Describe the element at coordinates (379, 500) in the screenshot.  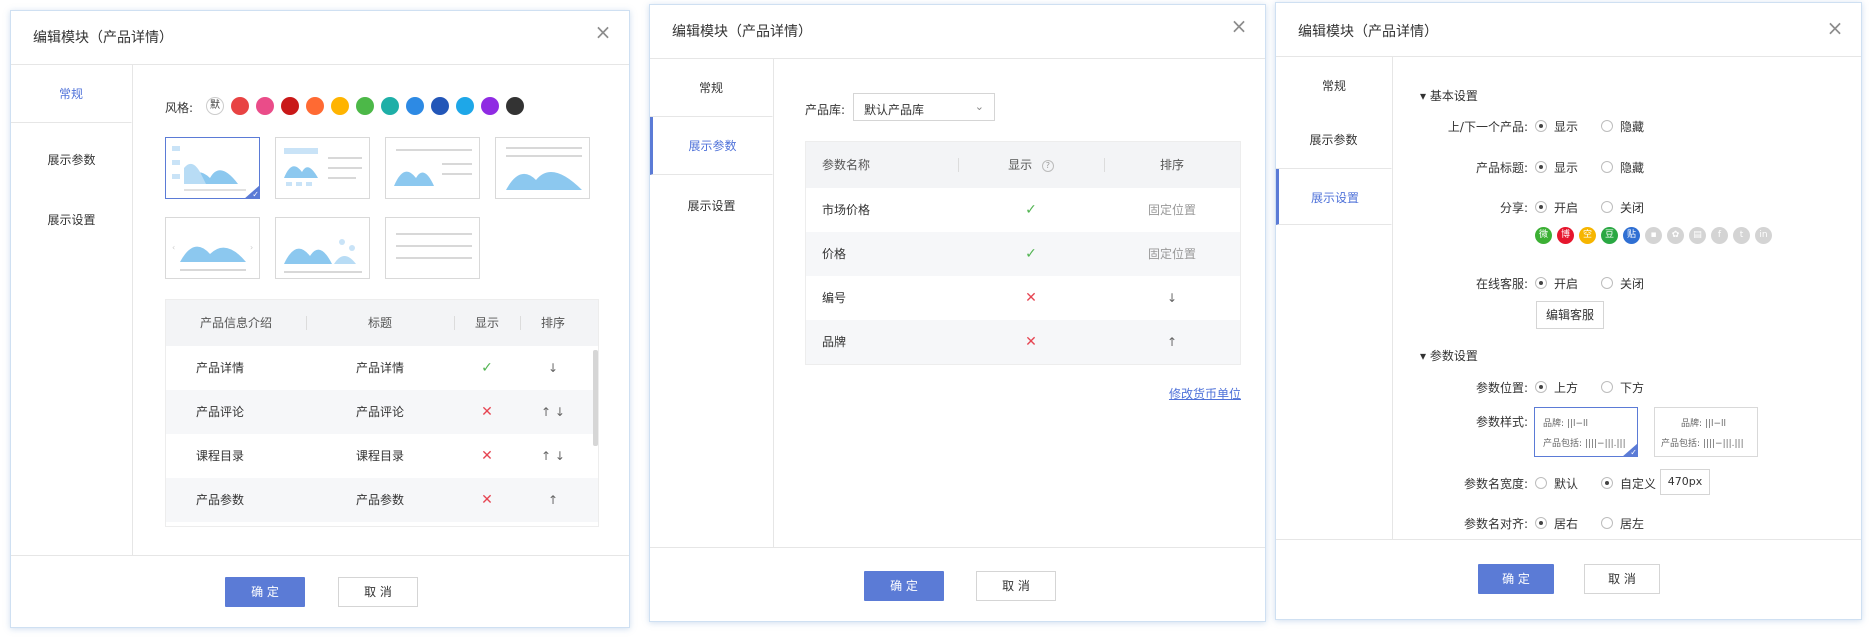
I see `row-title: 产品参数` at that location.